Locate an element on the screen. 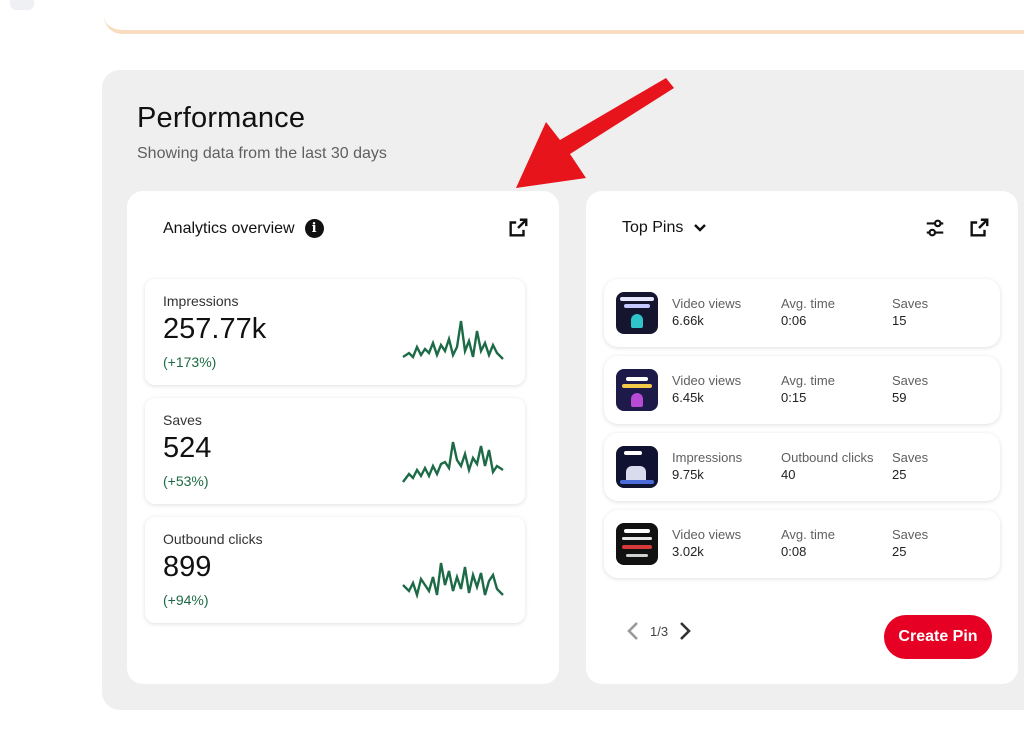  pin-stat-2: Outbound clicks 40 is located at coordinates (827, 466).